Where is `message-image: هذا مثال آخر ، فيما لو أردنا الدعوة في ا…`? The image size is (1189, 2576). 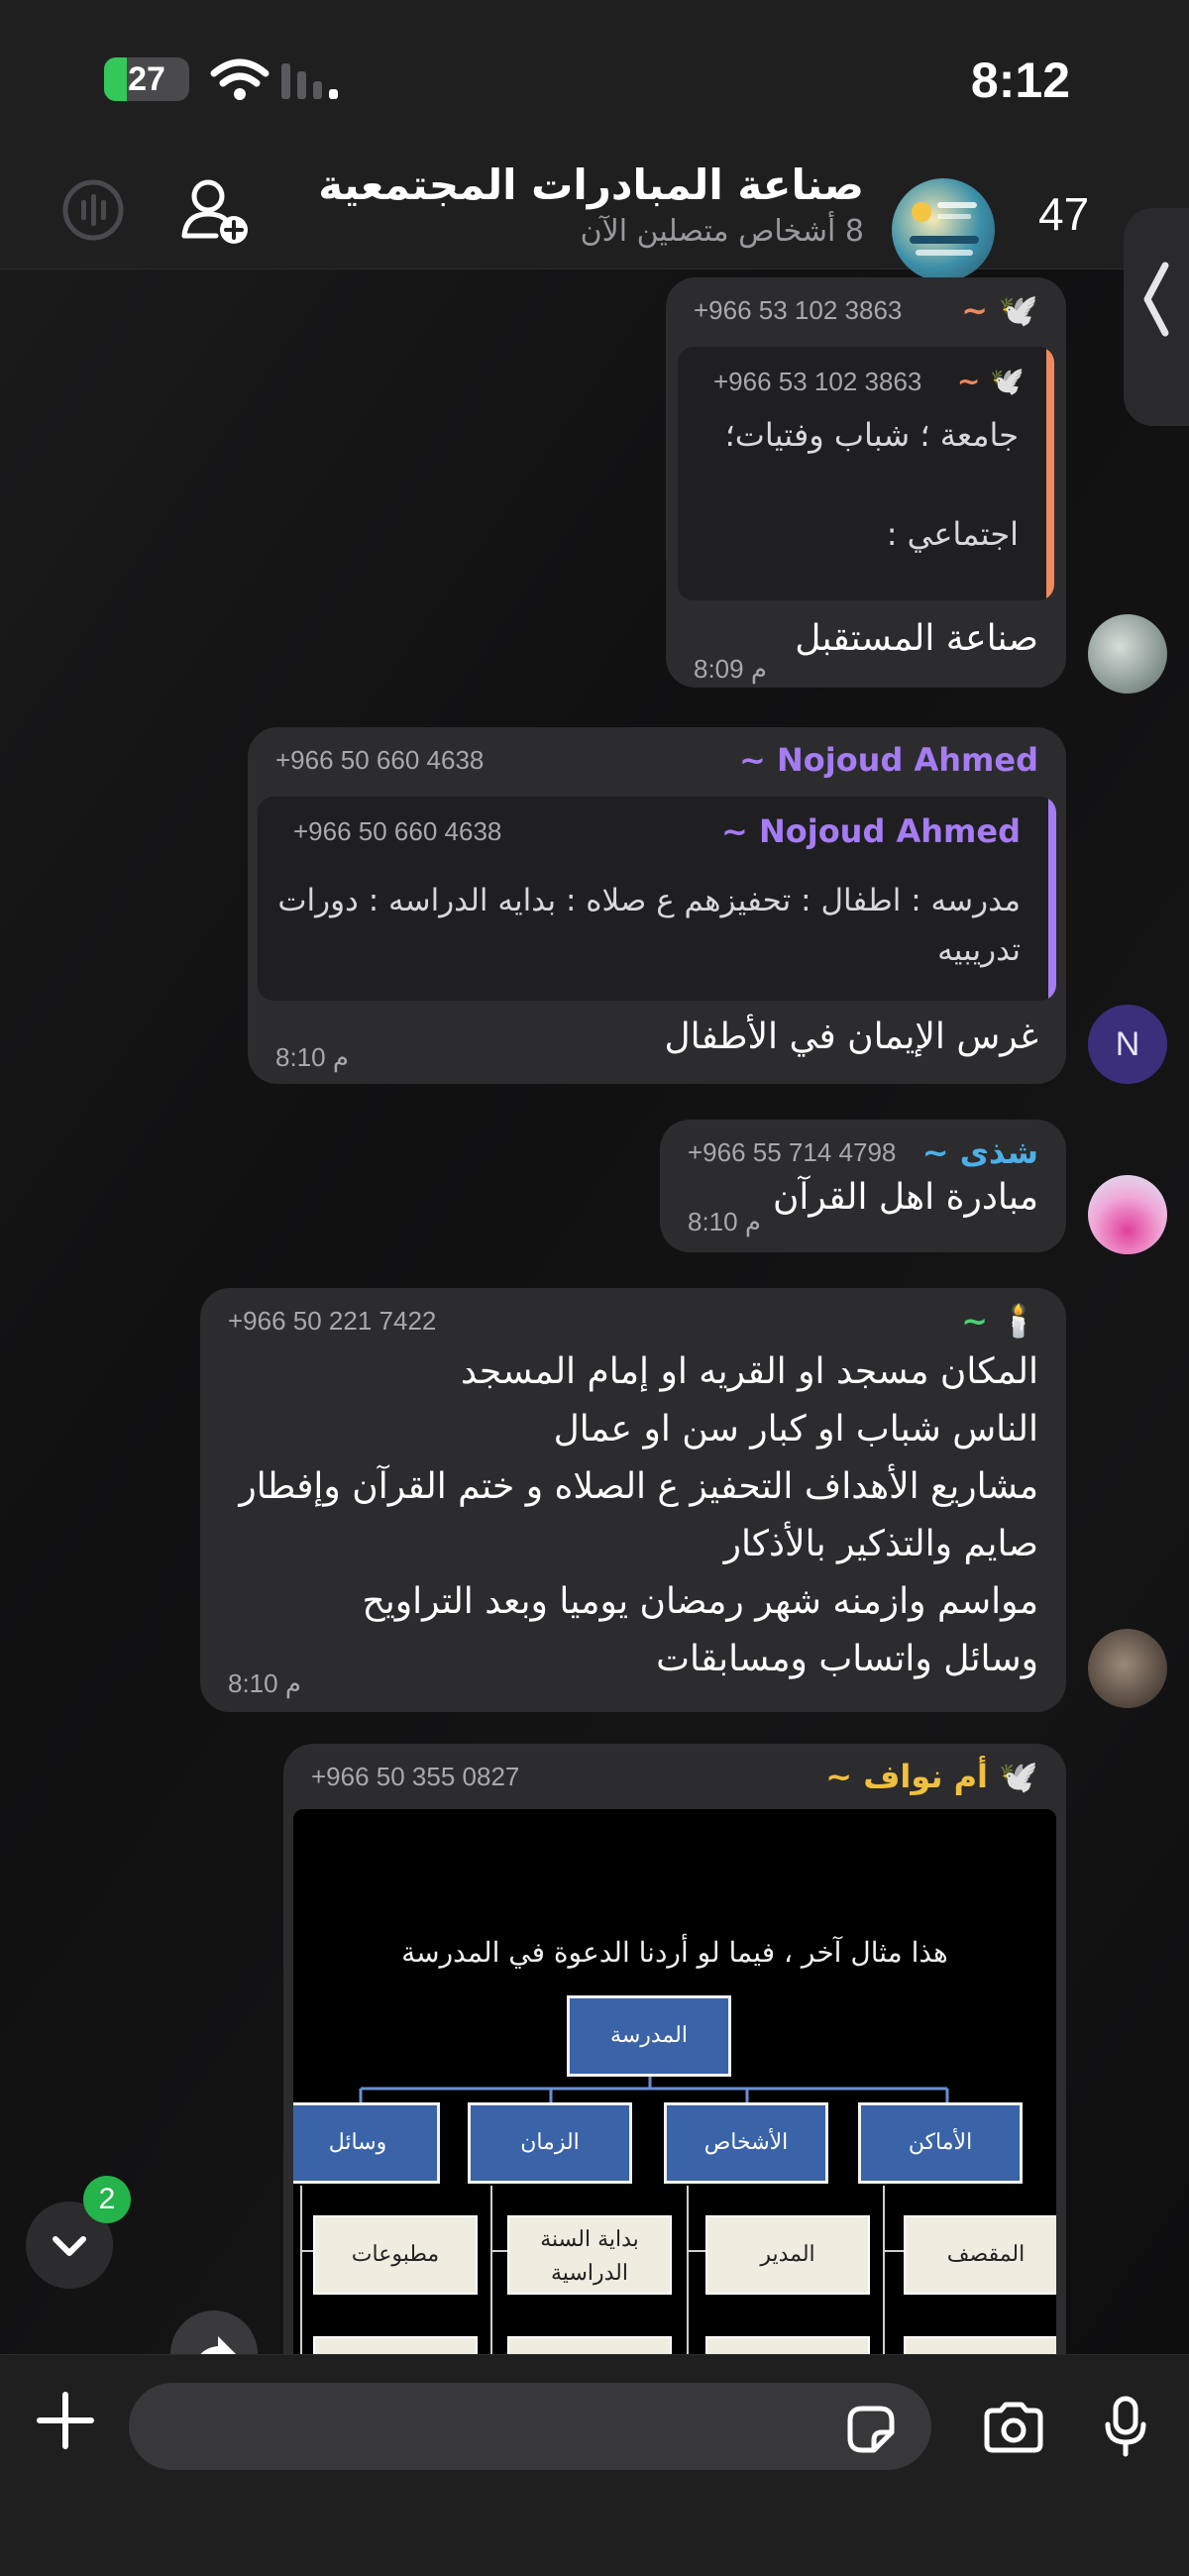
message-image: هذا مثال آخر ، فيما لو أردنا الدعوة في ا… is located at coordinates (675, 2081).